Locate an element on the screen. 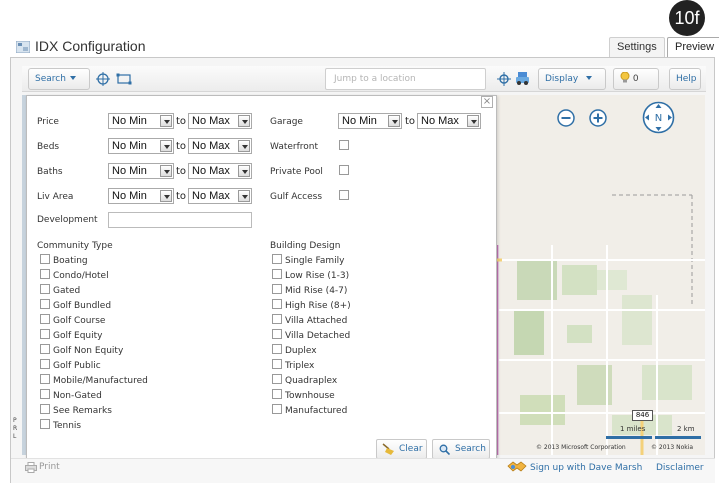 The width and height of the screenshot is (719, 483). list-item: Duplex is located at coordinates (294, 350).